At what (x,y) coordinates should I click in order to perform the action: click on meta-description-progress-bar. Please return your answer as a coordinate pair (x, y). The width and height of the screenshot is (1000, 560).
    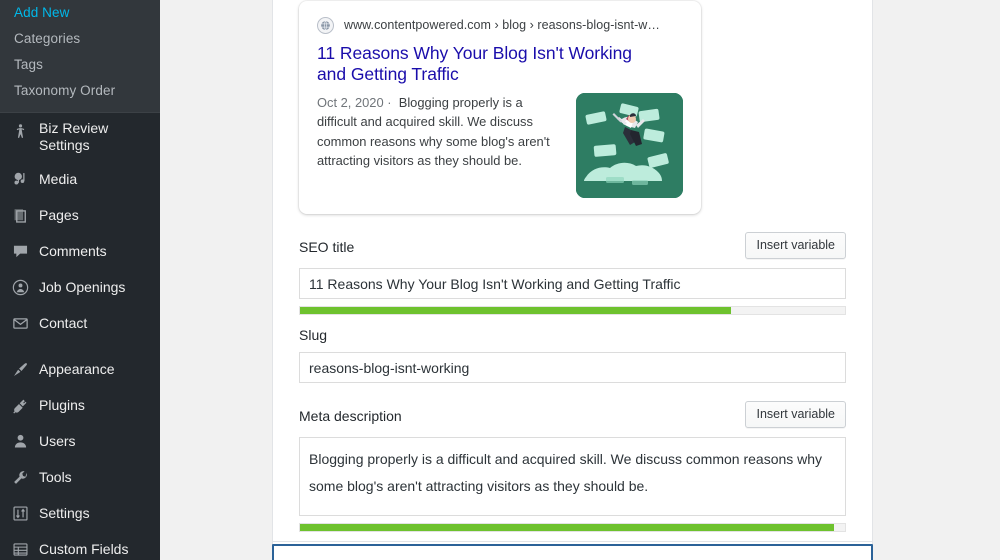
    Looking at the image, I should click on (572, 527).